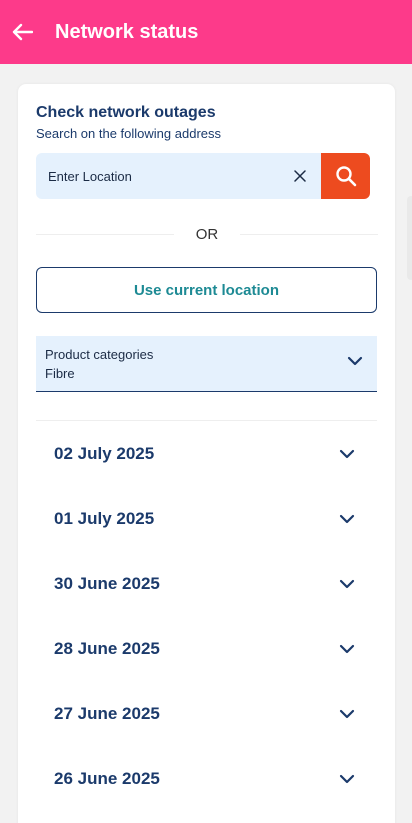  I want to click on back-button, so click(22, 32).